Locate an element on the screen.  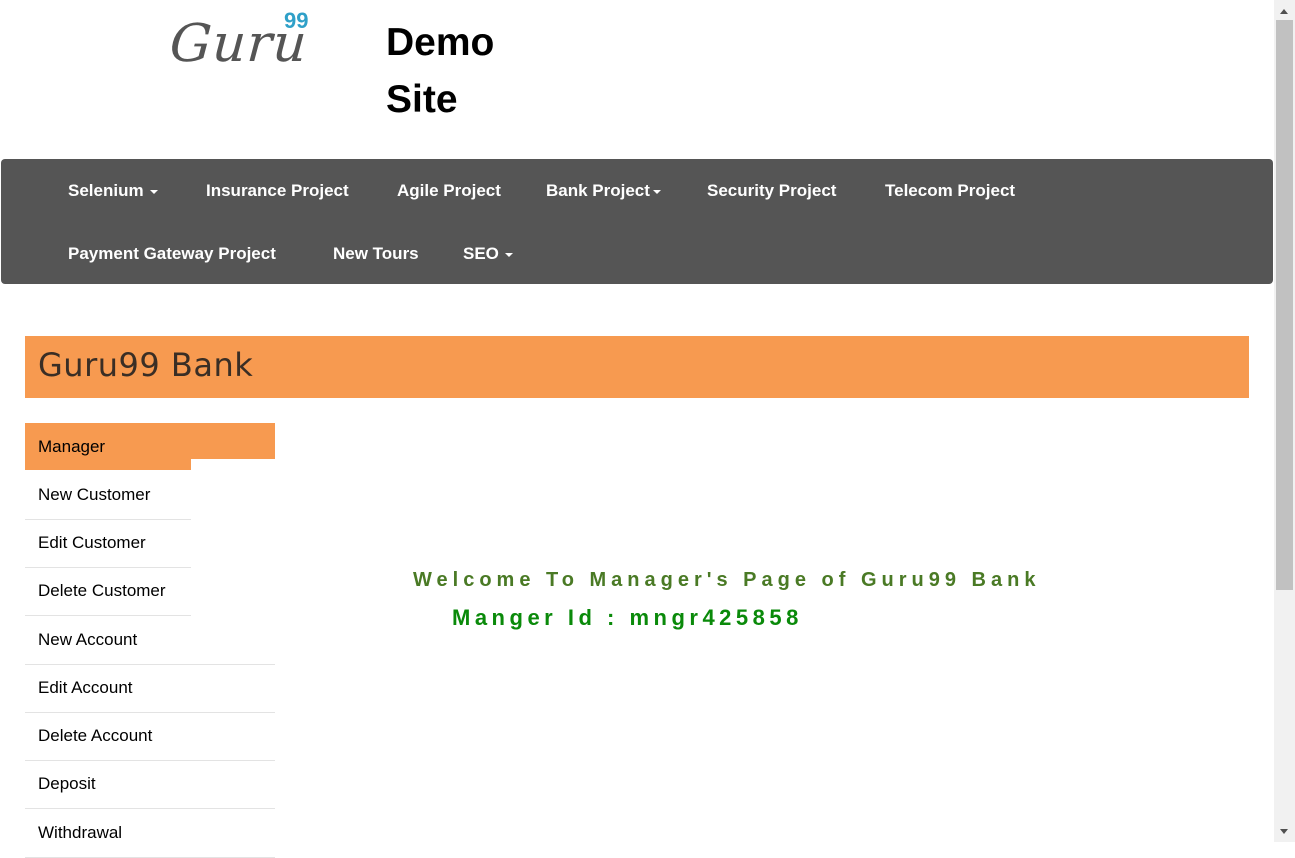
menu-item-manager: Manager is located at coordinates (150, 441).